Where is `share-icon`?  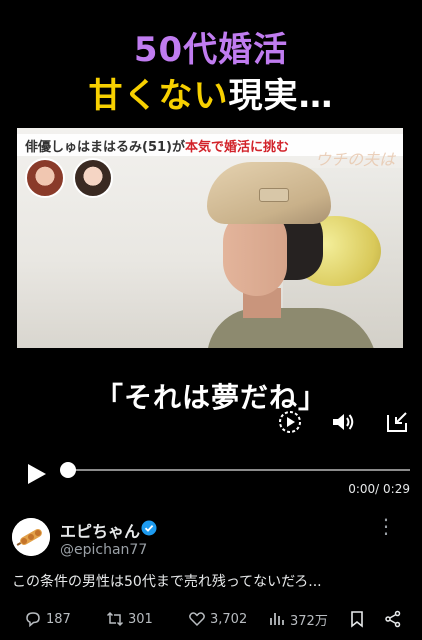
share-icon is located at coordinates (393, 619).